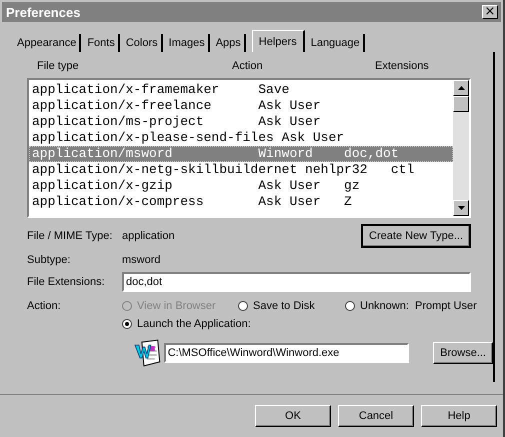  I want to click on field-label: Subtype:, so click(49, 260).